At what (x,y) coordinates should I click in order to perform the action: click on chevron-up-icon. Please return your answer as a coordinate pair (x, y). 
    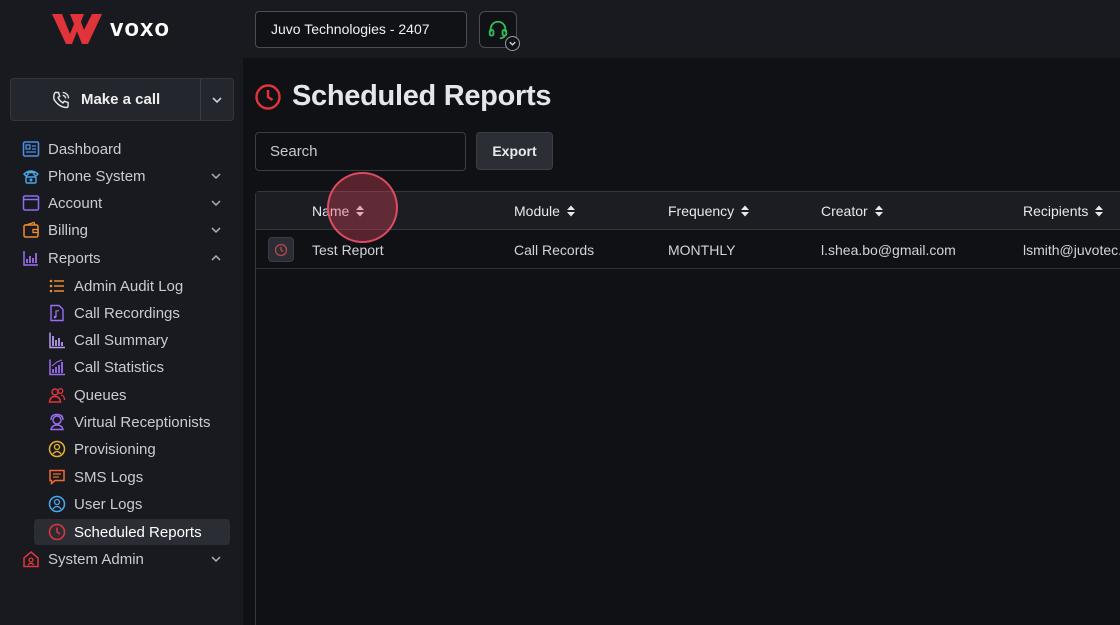
    Looking at the image, I should click on (216, 258).